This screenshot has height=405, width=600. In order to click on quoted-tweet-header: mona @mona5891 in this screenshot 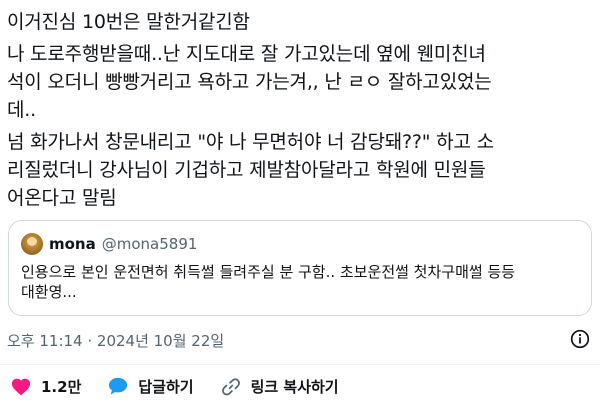, I will do `click(109, 244)`.